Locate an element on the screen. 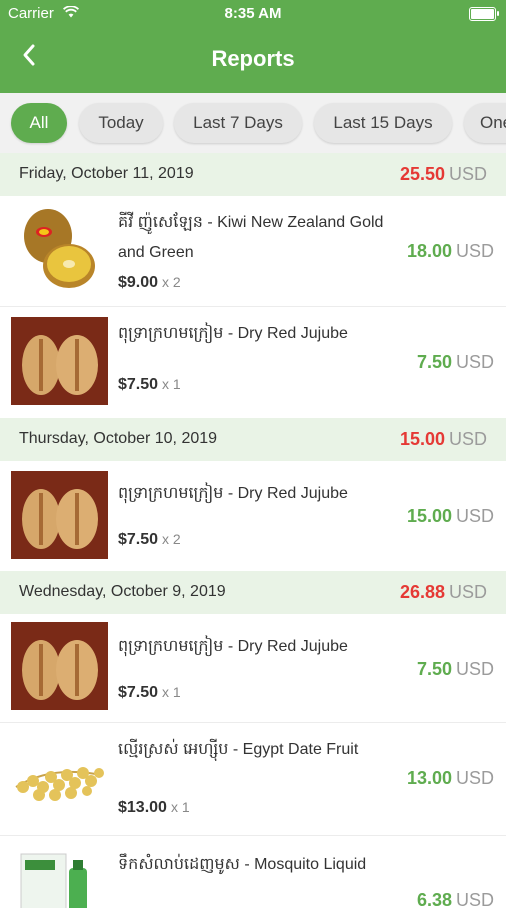  day-header: Friday, October 11, 2019 25.50 USD is located at coordinates (253, 174).